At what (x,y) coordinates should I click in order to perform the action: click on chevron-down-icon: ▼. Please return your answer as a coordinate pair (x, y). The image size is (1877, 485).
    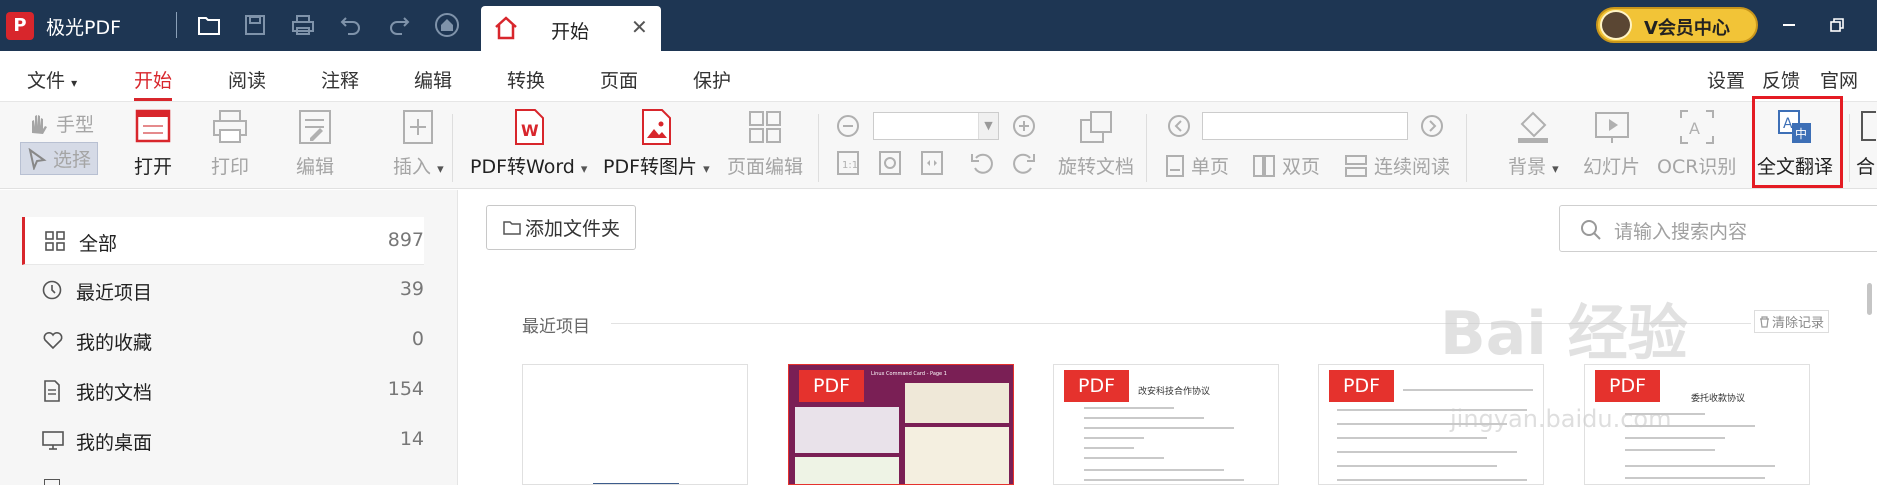
    Looking at the image, I should click on (988, 126).